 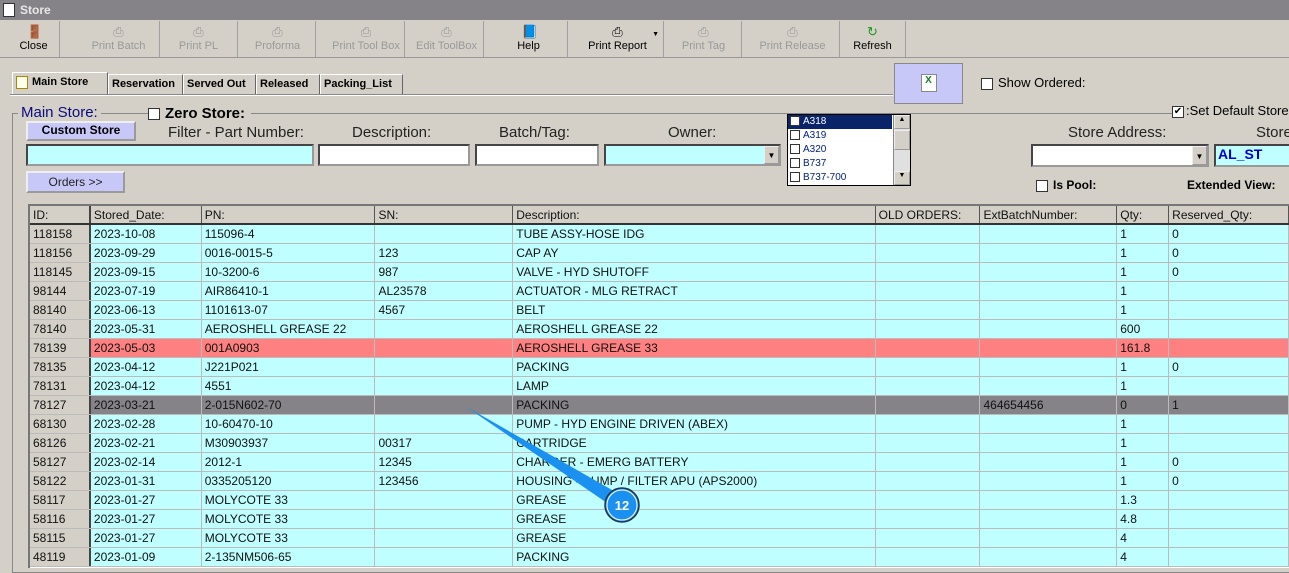 What do you see at coordinates (694, 310) in the screenshot?
I see `table-cell: BELT` at bounding box center [694, 310].